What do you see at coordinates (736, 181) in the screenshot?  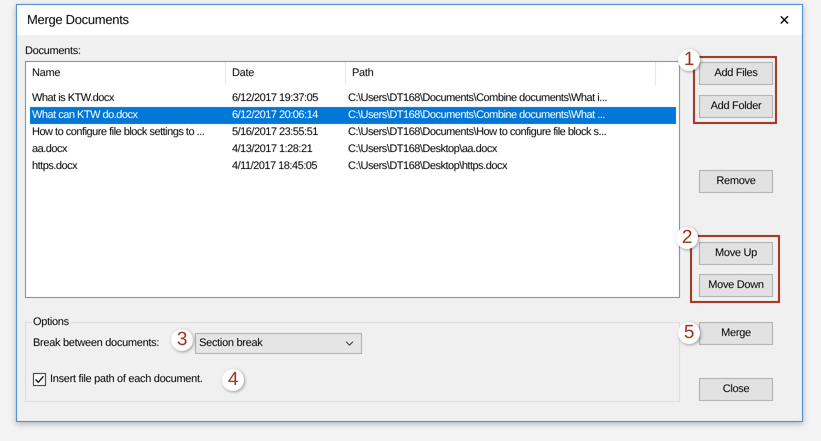 I see `dialog-button: Remove` at bounding box center [736, 181].